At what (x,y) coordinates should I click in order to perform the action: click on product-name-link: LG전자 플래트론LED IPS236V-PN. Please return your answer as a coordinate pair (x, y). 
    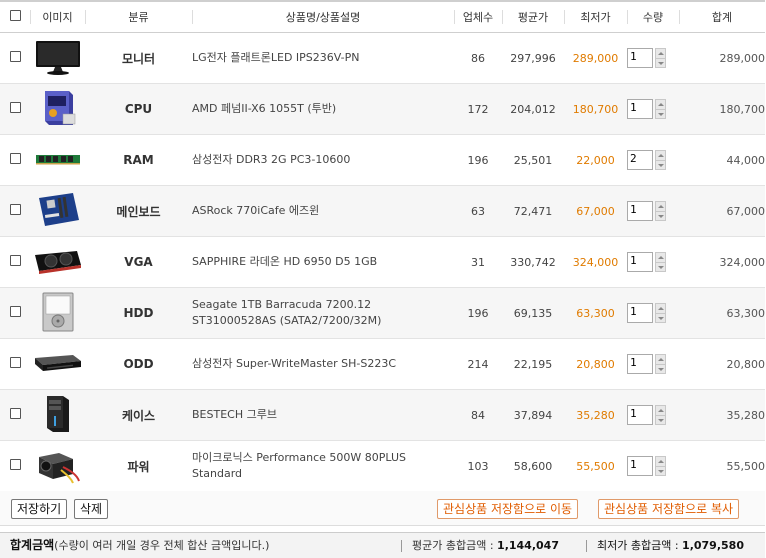
    Looking at the image, I should click on (323, 58).